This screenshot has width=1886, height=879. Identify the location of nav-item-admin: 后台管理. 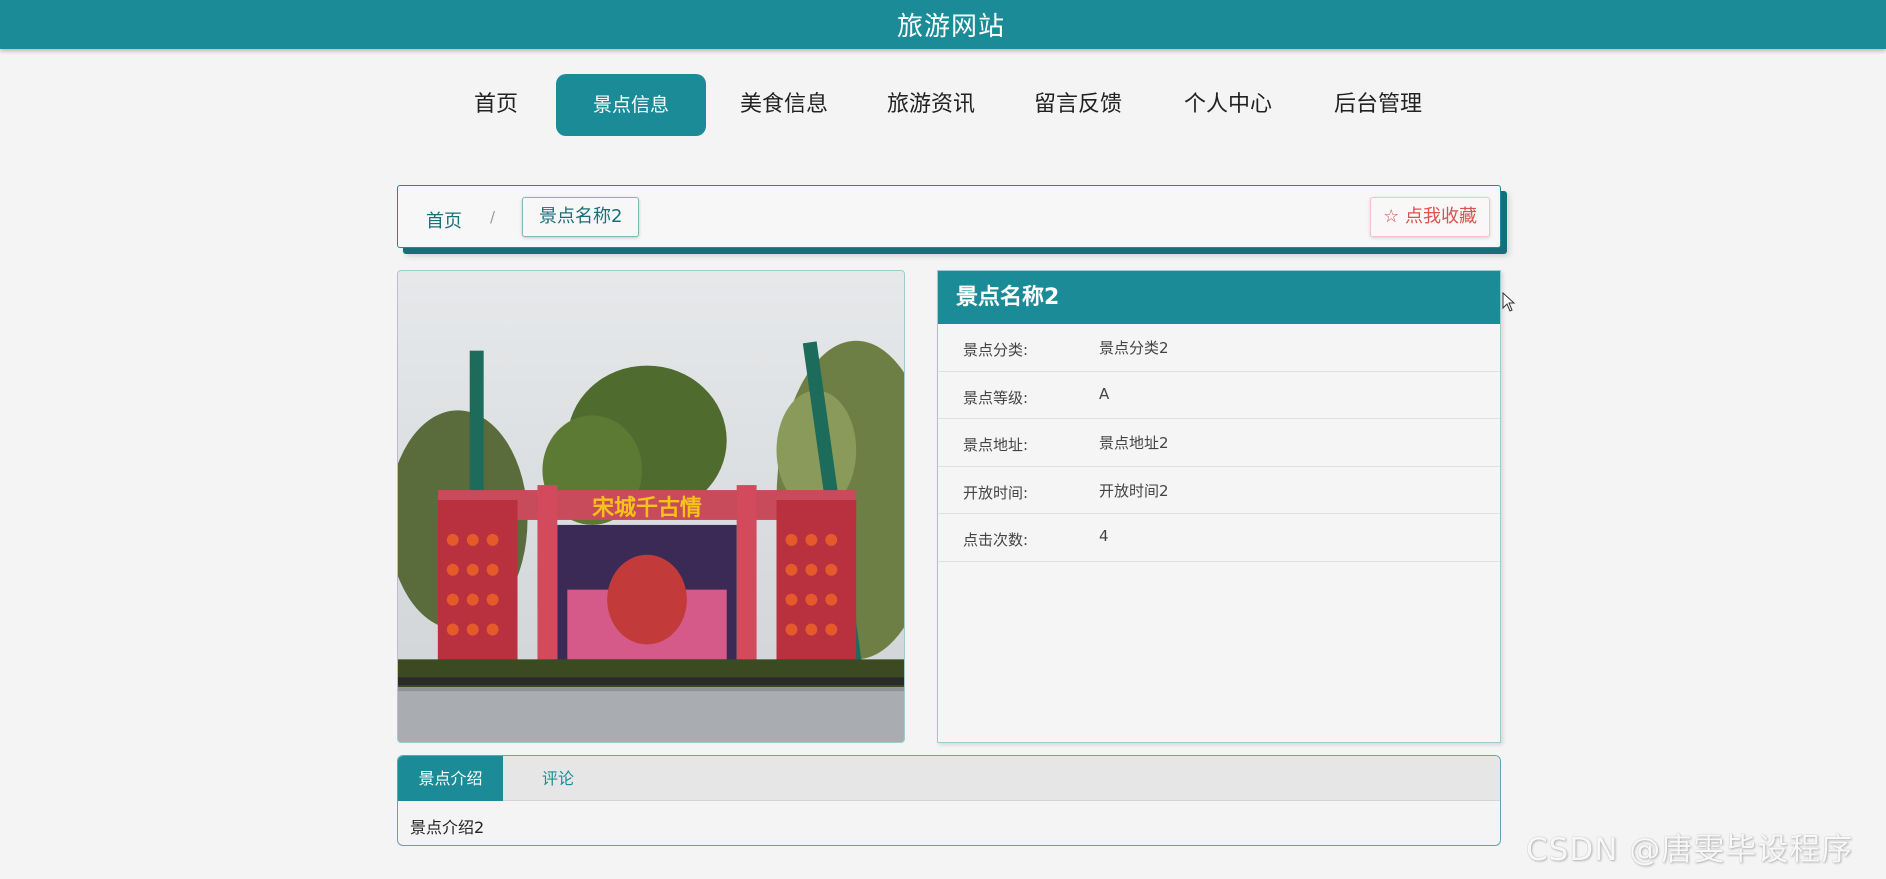
(1378, 105).